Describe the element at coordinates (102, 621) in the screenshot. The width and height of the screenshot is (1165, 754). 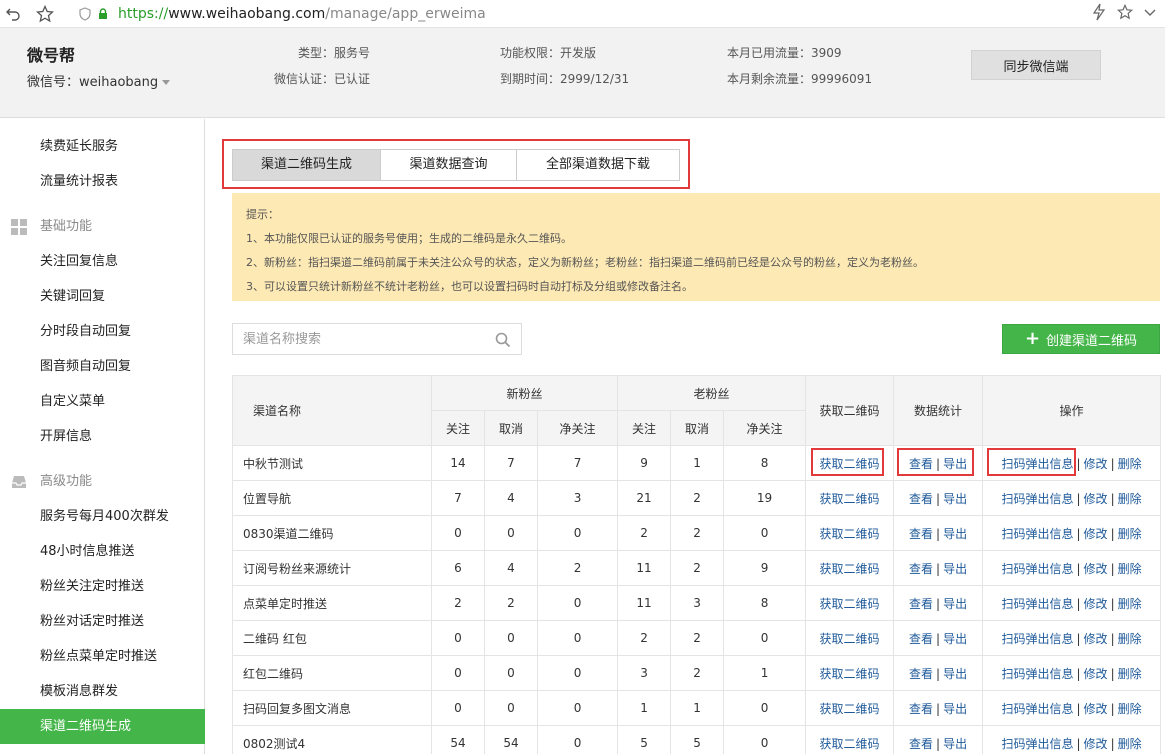
I see `sidebar-item-chat-timed-push: 粉丝对话定时推送` at that location.